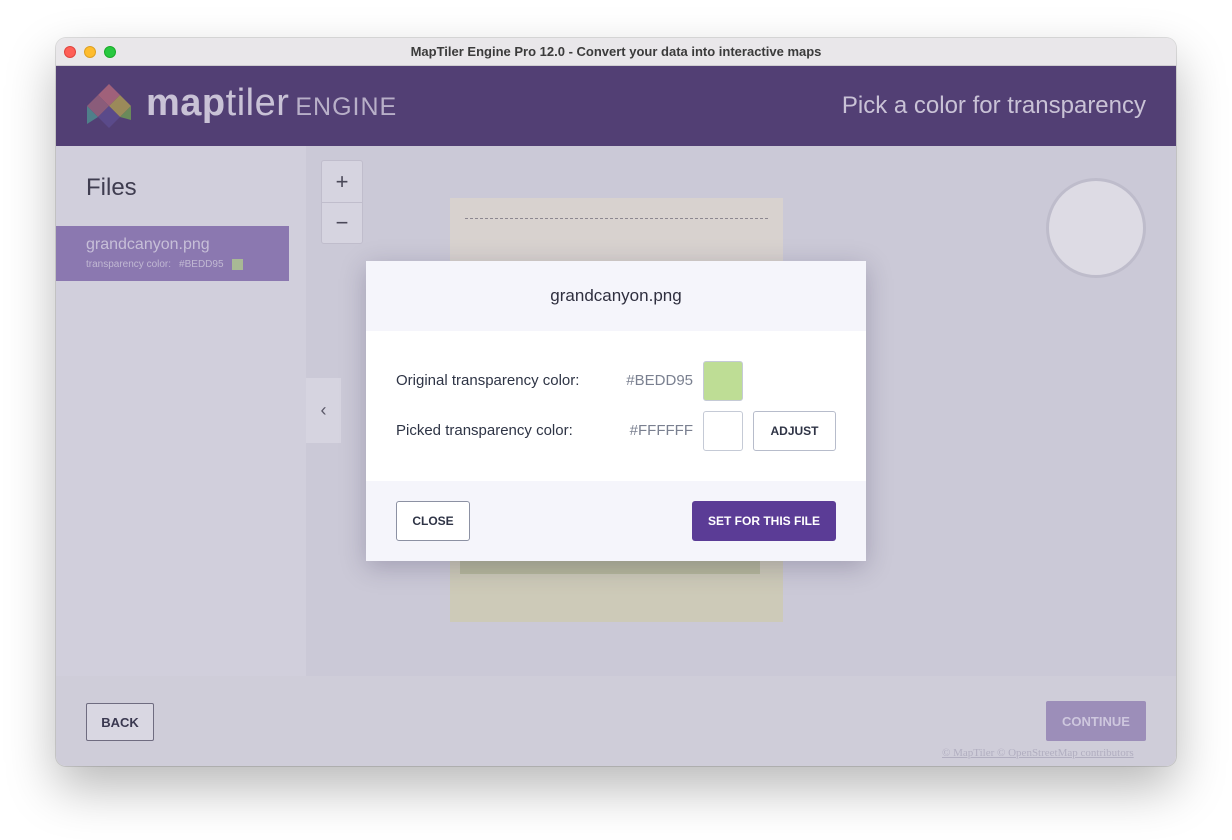 Image resolution: width=1232 pixels, height=840 pixels. What do you see at coordinates (110, 52) in the screenshot?
I see `maximize-window-button` at bounding box center [110, 52].